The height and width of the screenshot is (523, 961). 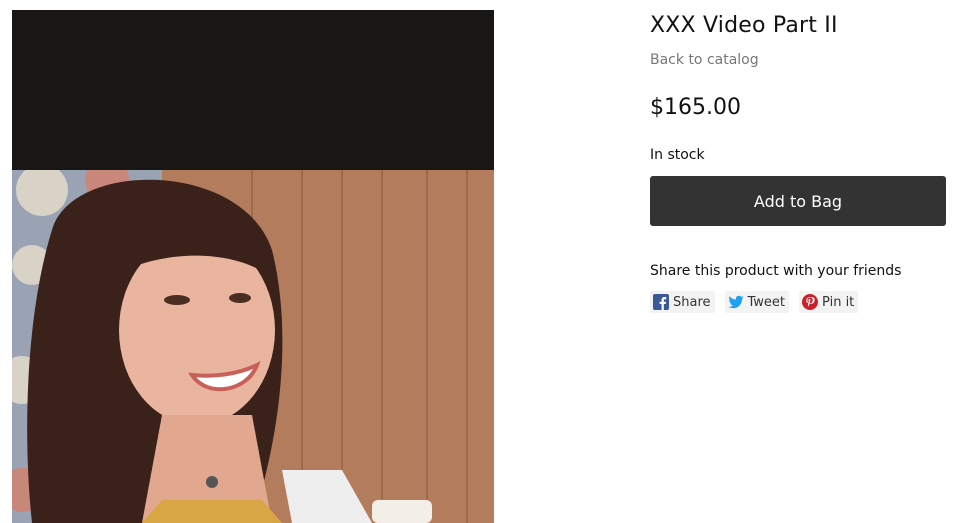 I want to click on facebook-share-label: Share, so click(x=692, y=302).